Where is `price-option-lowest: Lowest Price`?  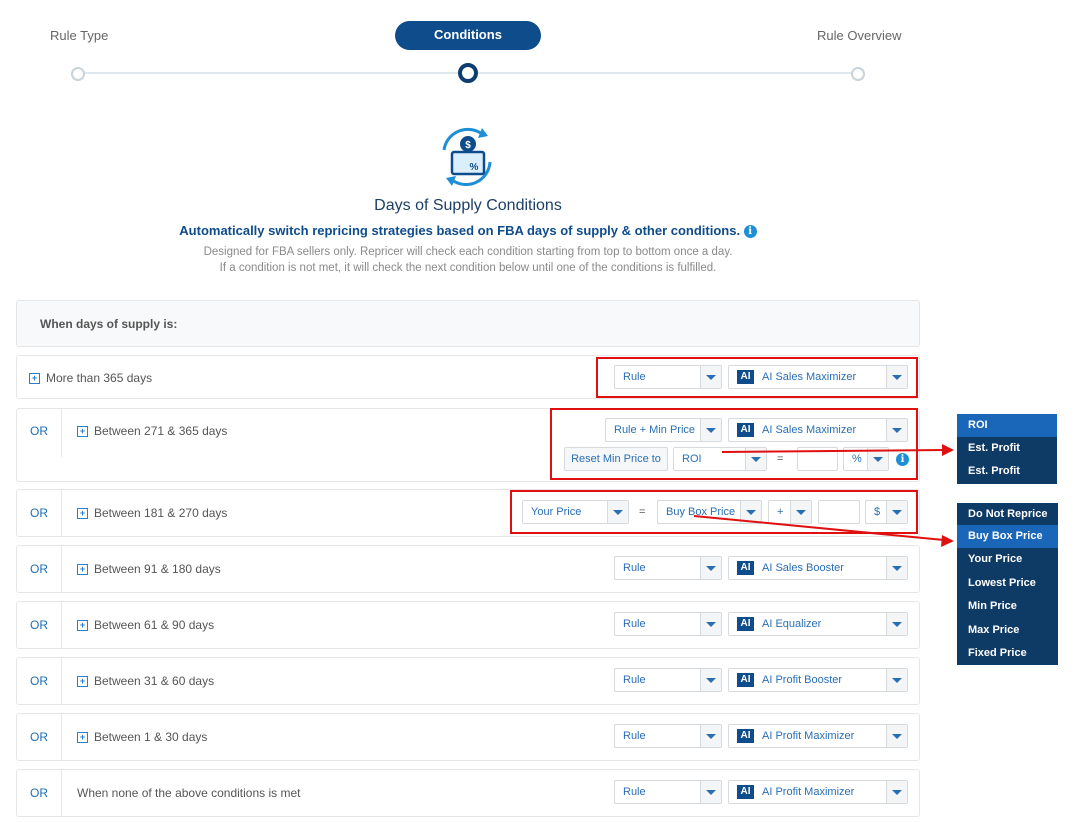 price-option-lowest: Lowest Price is located at coordinates (1007, 583).